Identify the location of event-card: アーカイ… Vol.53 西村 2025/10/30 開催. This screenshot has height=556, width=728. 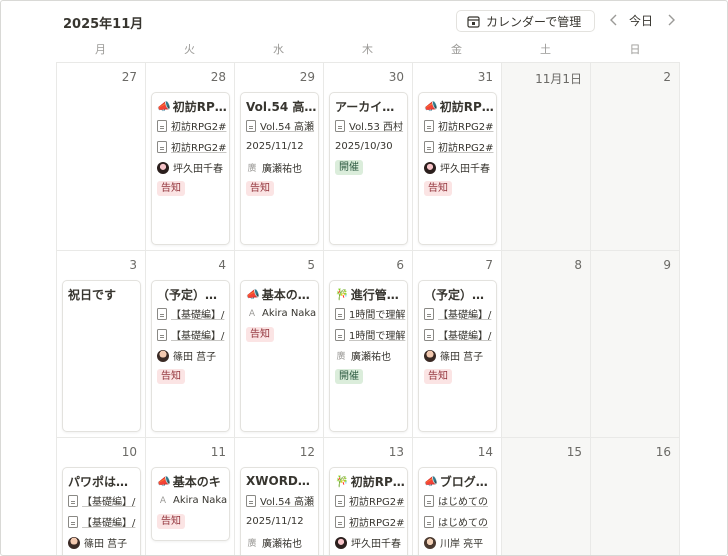
(368, 168).